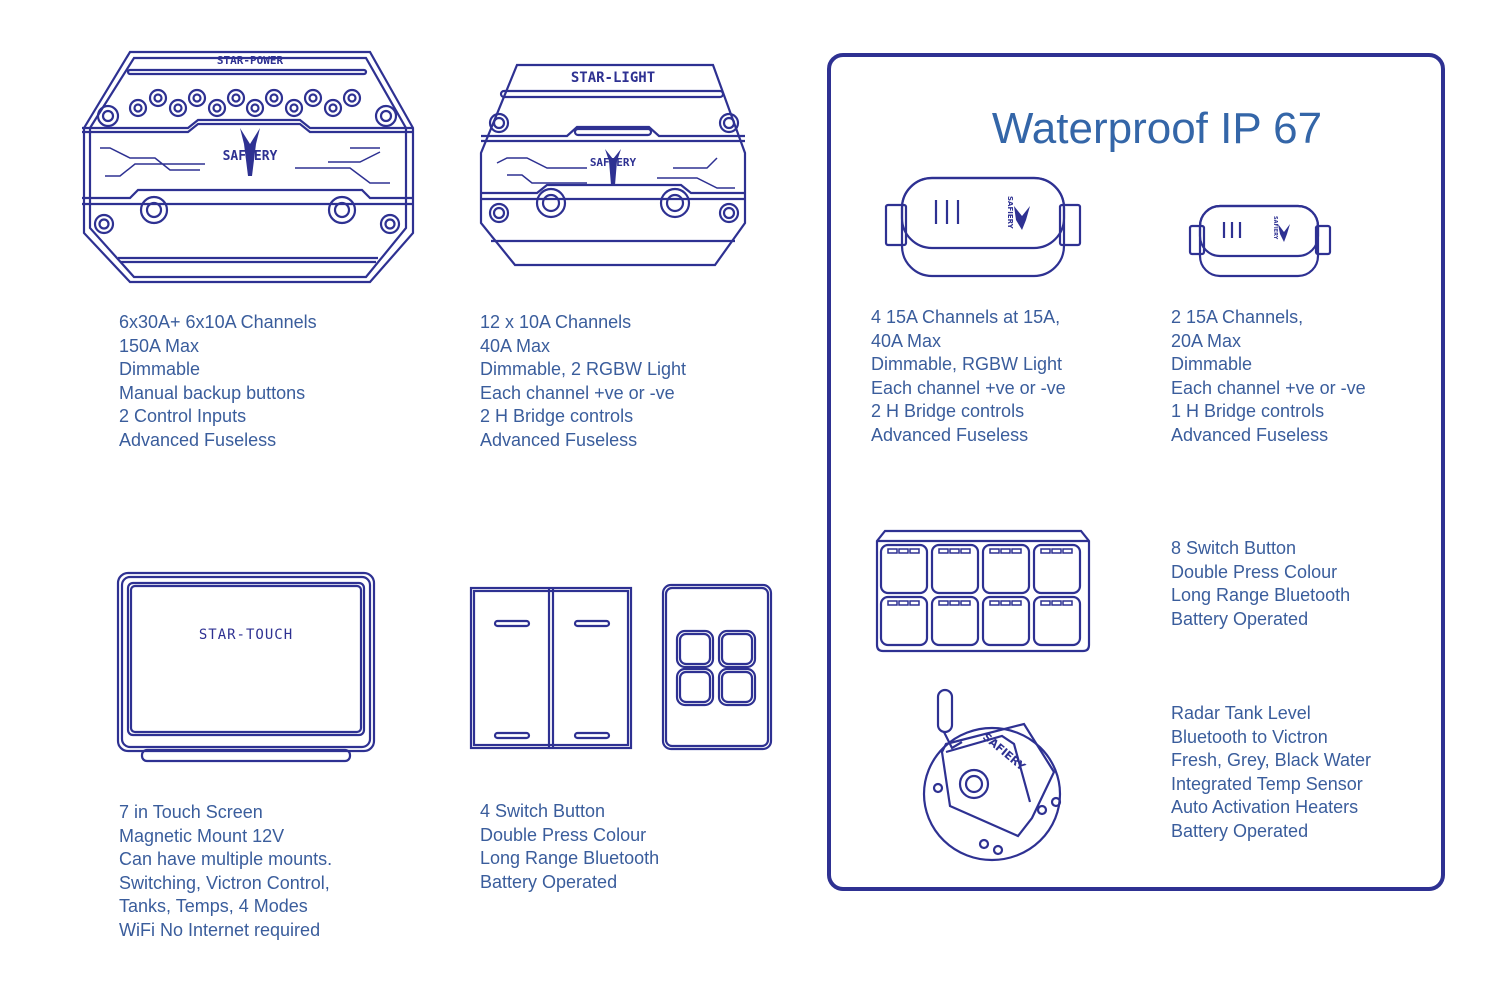 Image resolution: width=1500 pixels, height=1000 pixels. I want to click on spec-line: Switching, Victron Control,, so click(224, 882).